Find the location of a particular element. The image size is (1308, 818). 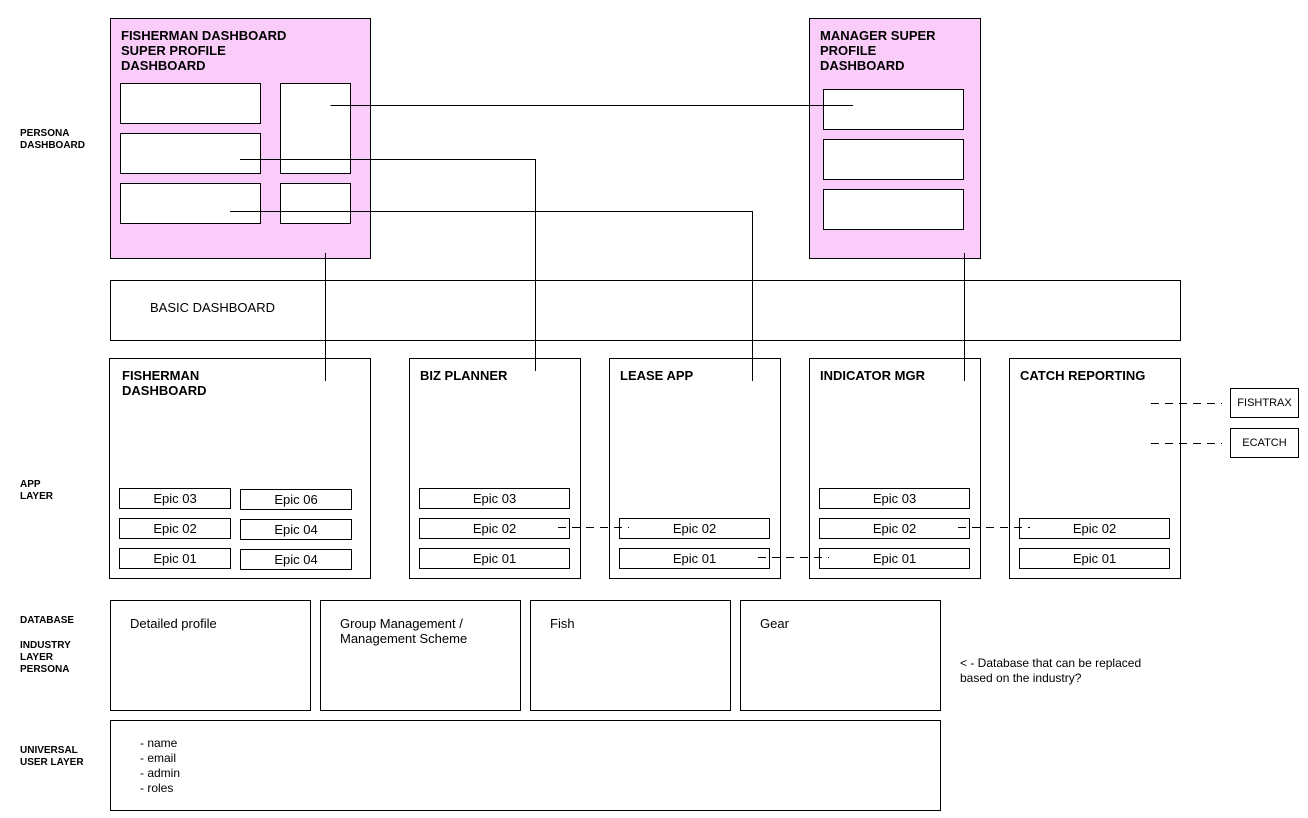

db-detailed-profile: Detailed profile is located at coordinates (210, 655).